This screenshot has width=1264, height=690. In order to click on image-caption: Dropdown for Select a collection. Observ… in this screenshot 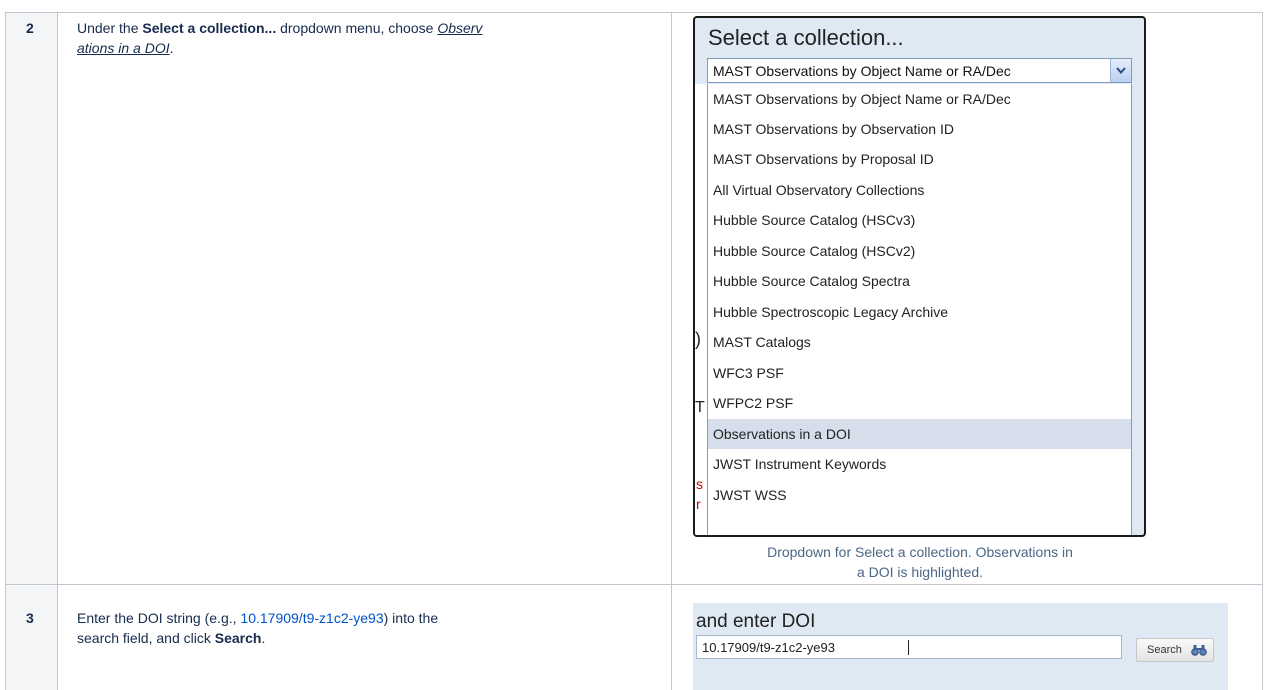, I will do `click(920, 562)`.